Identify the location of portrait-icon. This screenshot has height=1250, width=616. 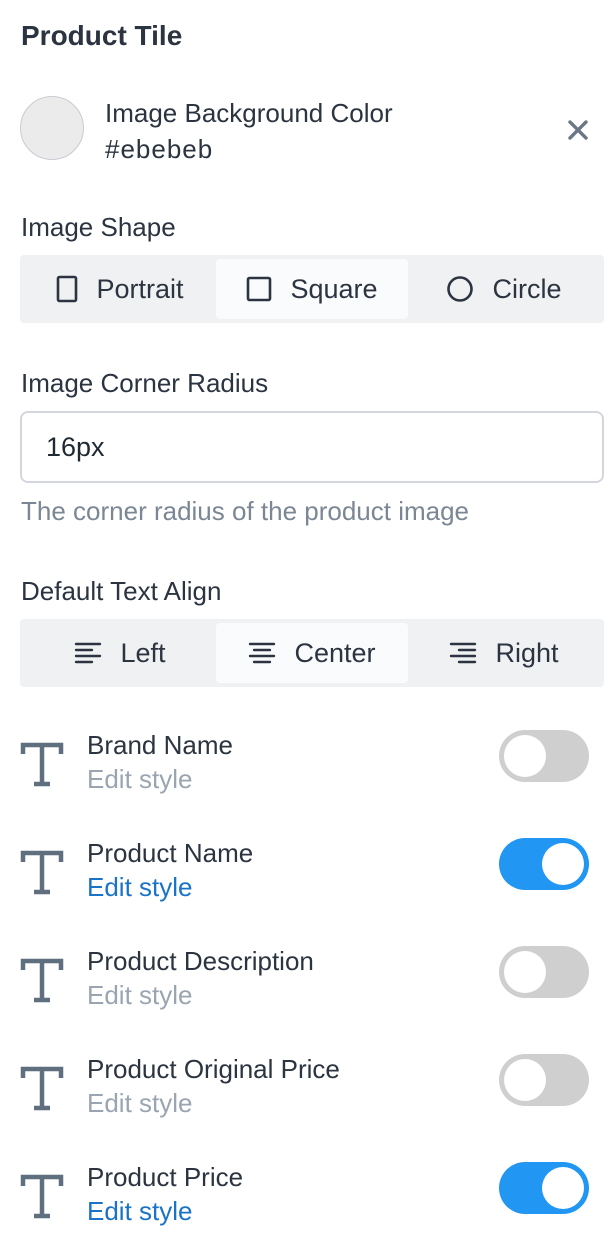
(67, 289).